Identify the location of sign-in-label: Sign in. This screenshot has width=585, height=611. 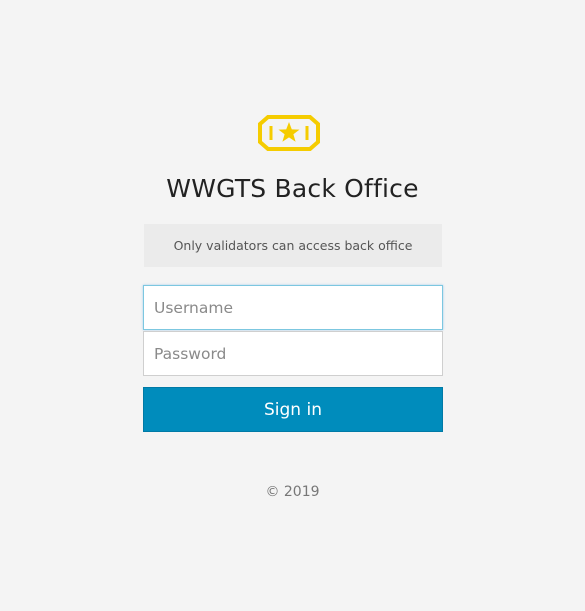
(293, 409).